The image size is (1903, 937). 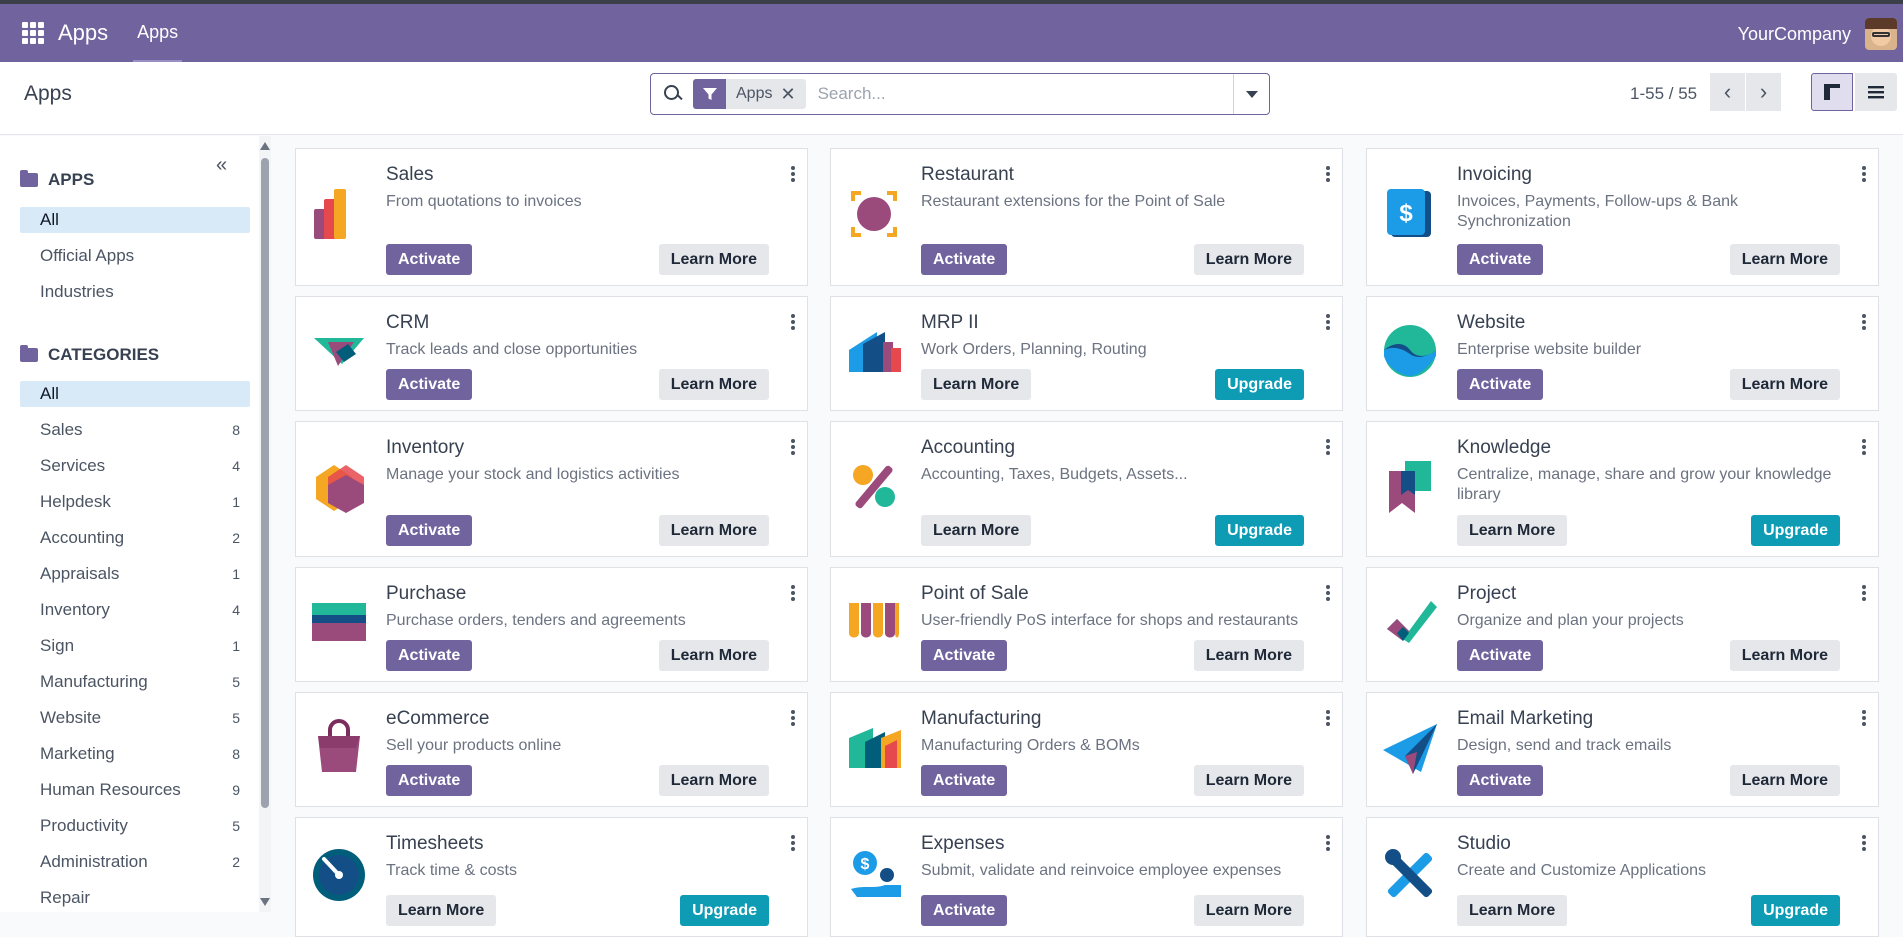 I want to click on category-item: Sales 8, so click(x=135, y=430).